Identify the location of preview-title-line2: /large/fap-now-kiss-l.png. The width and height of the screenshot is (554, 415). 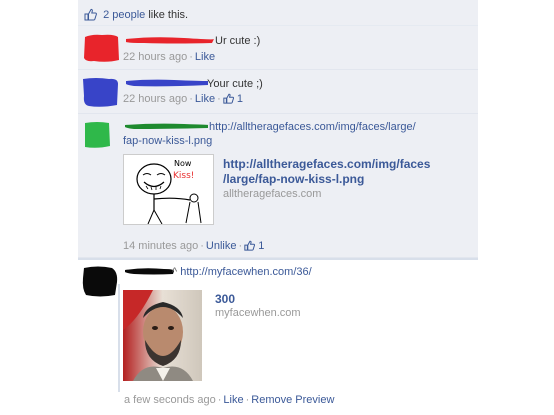
(326, 179).